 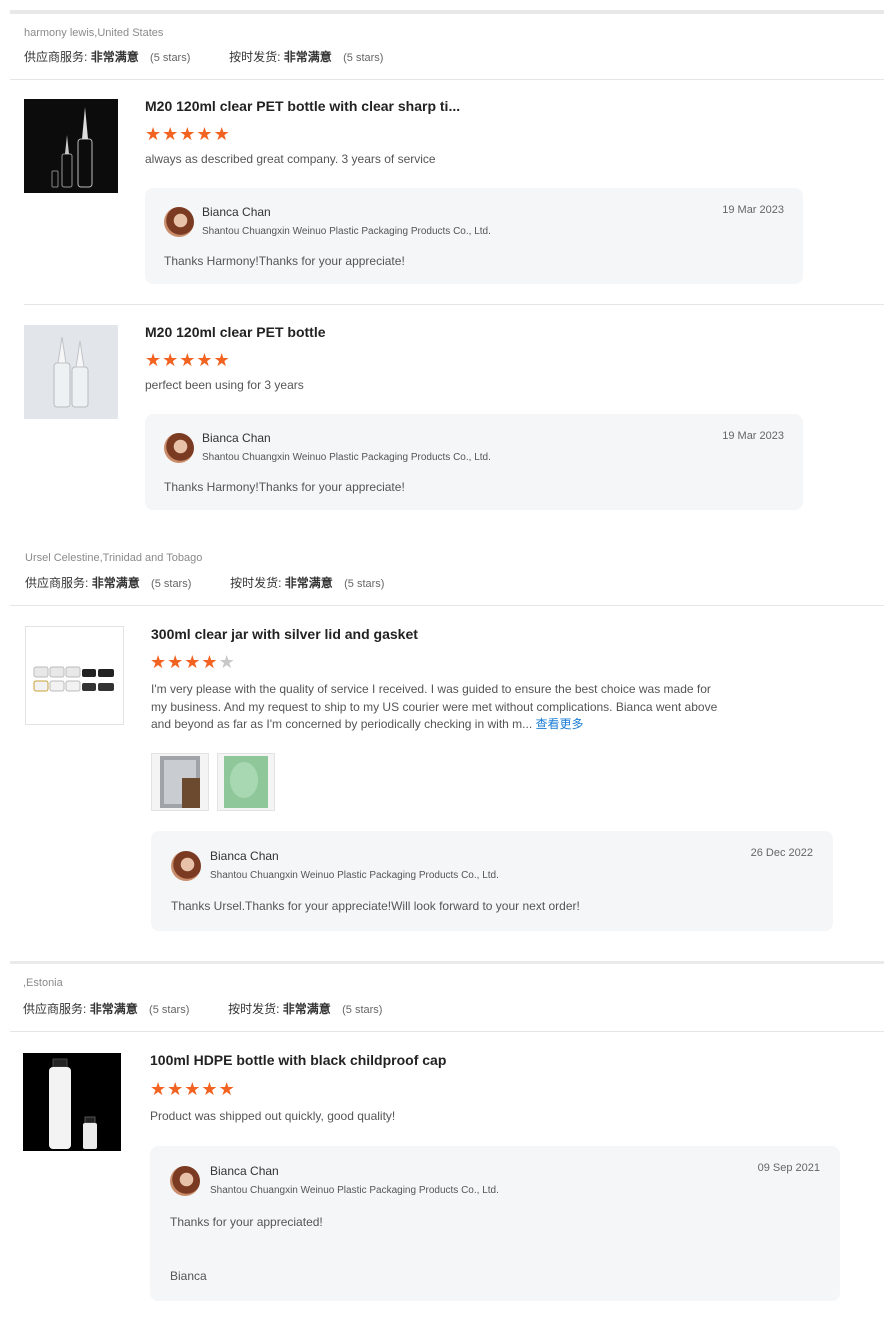 I want to click on top-divider, so click(x=447, y=12).